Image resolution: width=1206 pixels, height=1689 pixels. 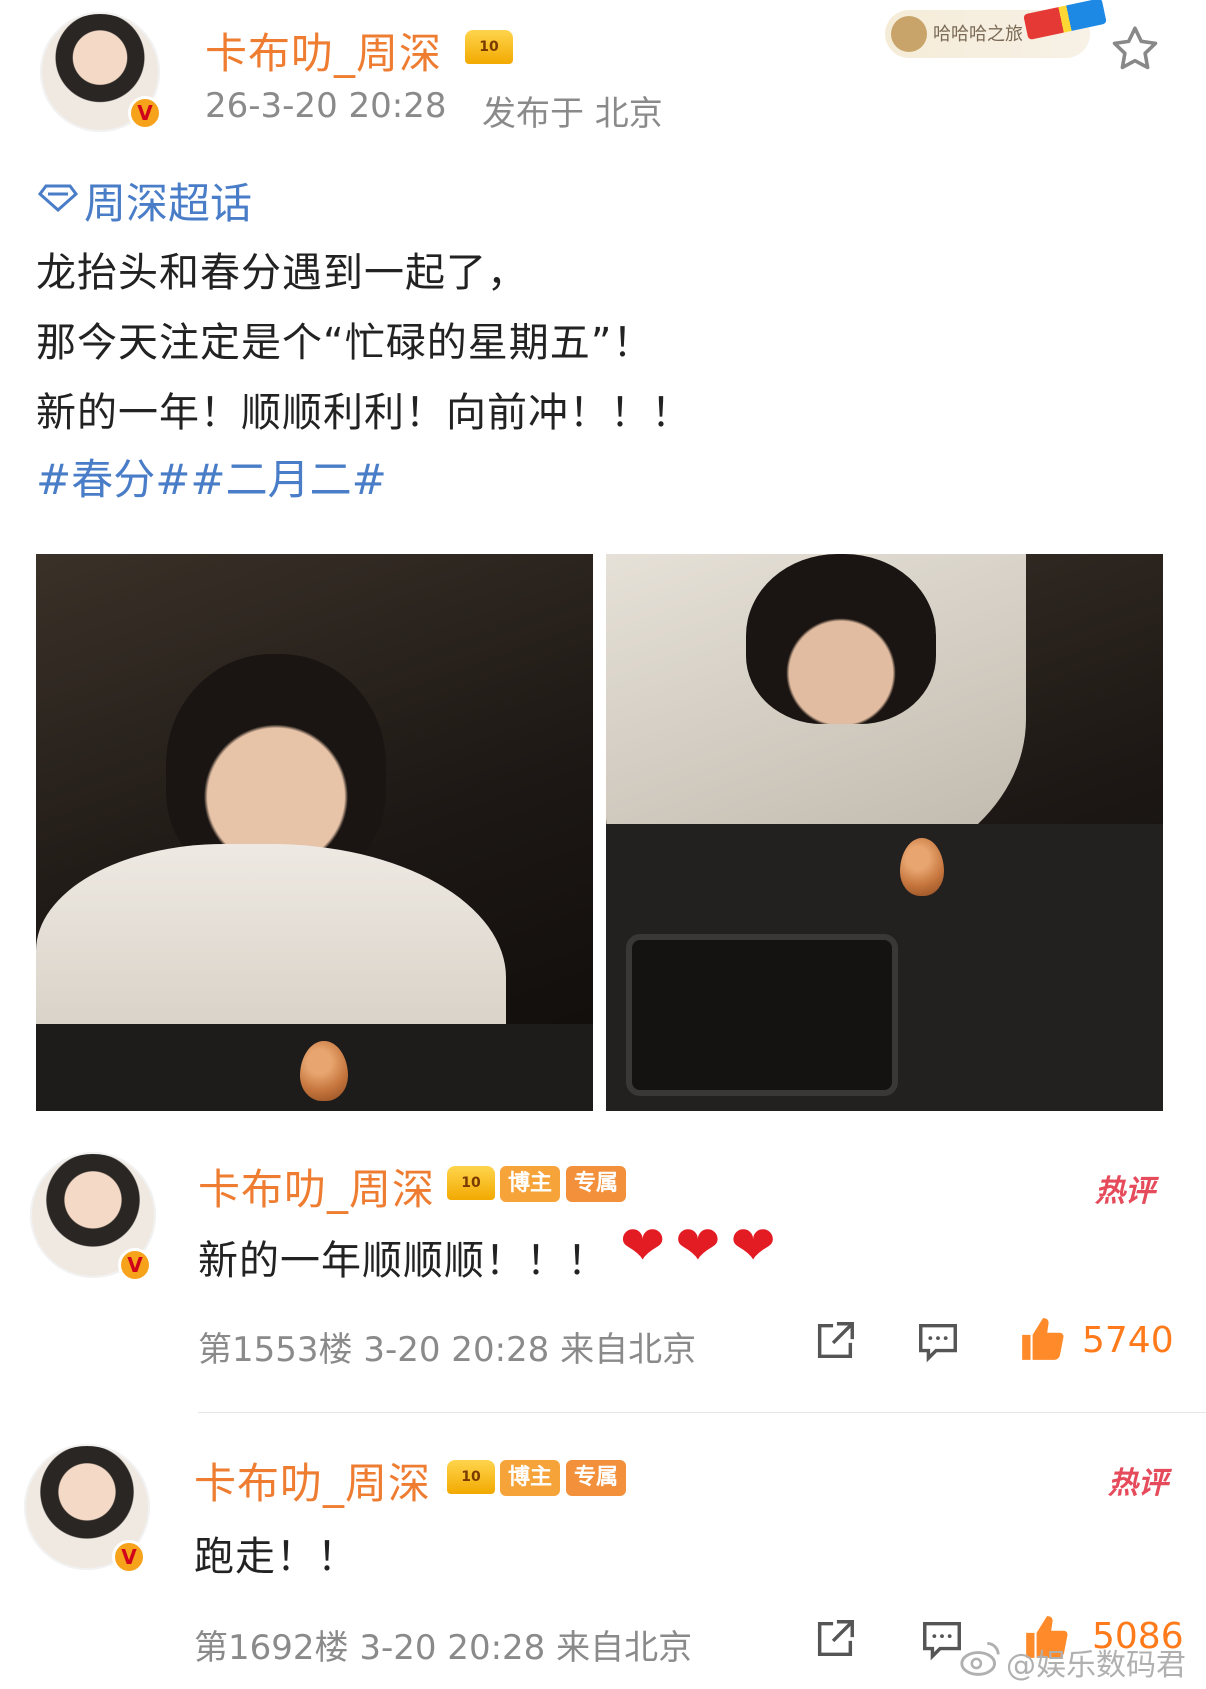 I want to click on 3d-glasses-icon, so click(x=1065, y=20).